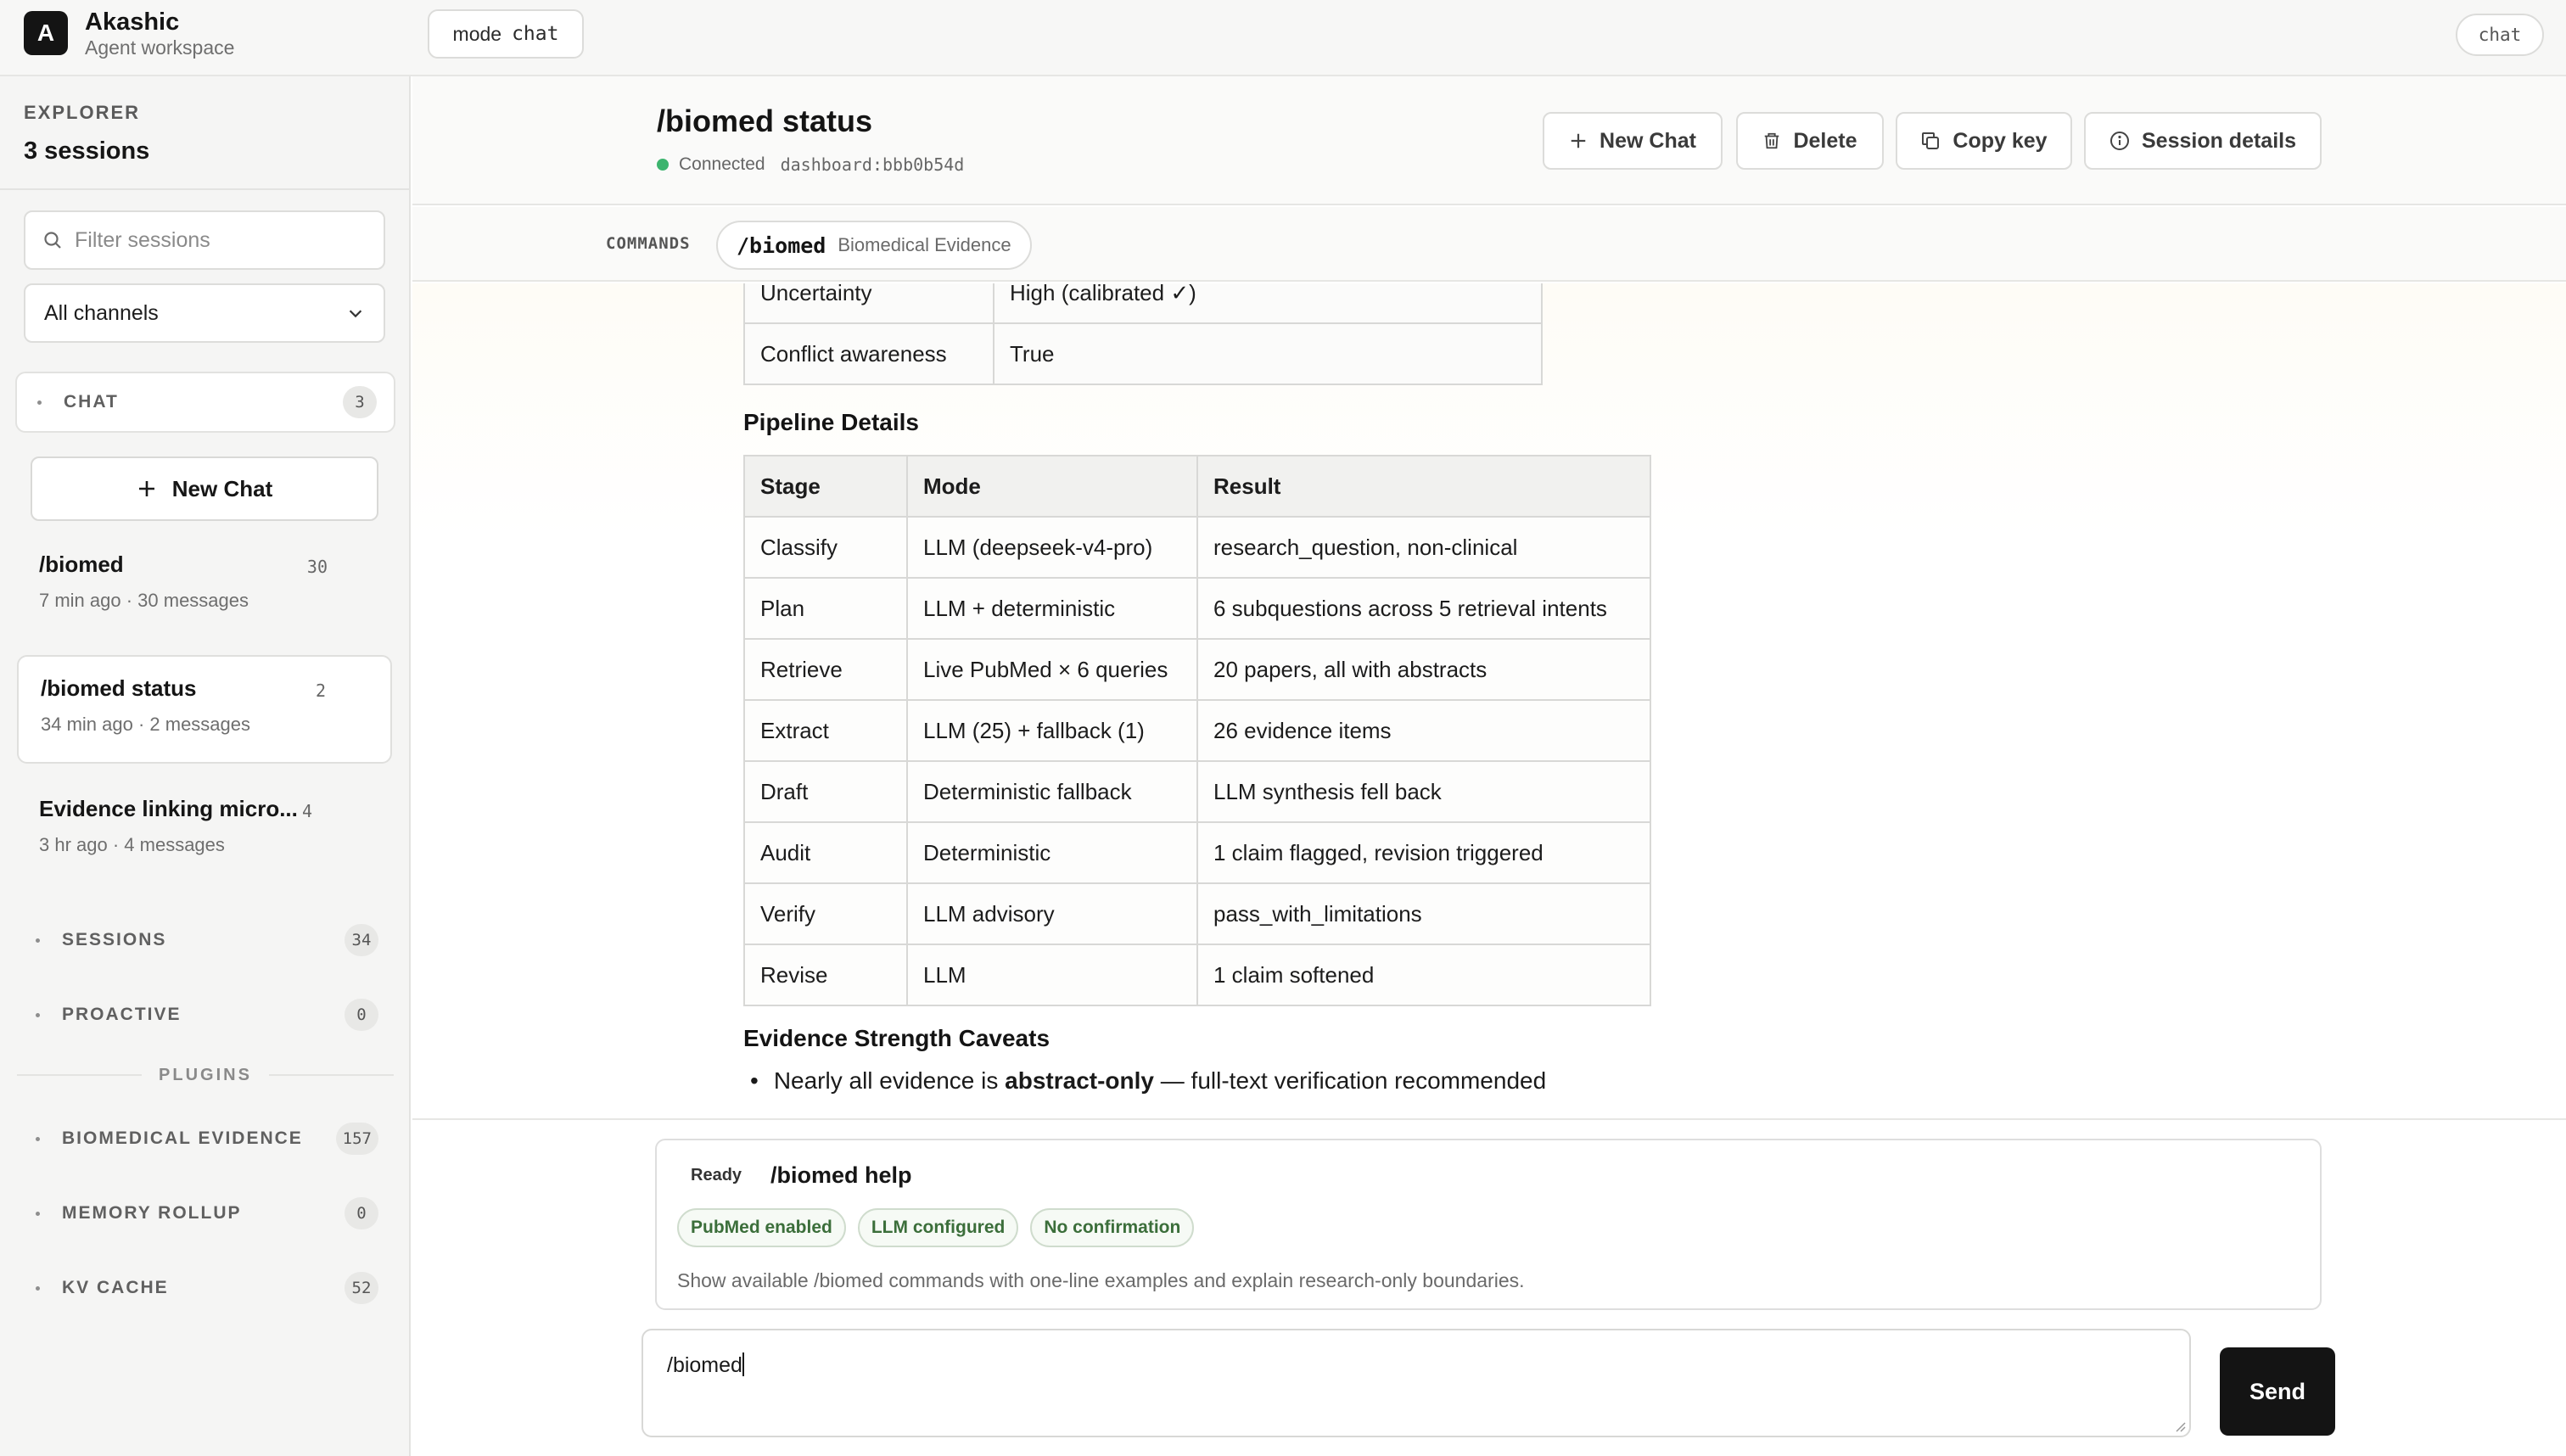 Image resolution: width=2566 pixels, height=1456 pixels. What do you see at coordinates (1772, 140) in the screenshot?
I see `trash-icon` at bounding box center [1772, 140].